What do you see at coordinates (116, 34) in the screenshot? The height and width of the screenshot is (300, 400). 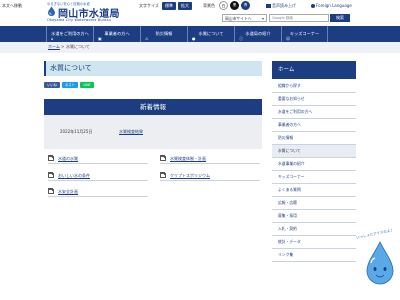 I see `nav-item-business: ▣ 事業者の方へ` at bounding box center [116, 34].